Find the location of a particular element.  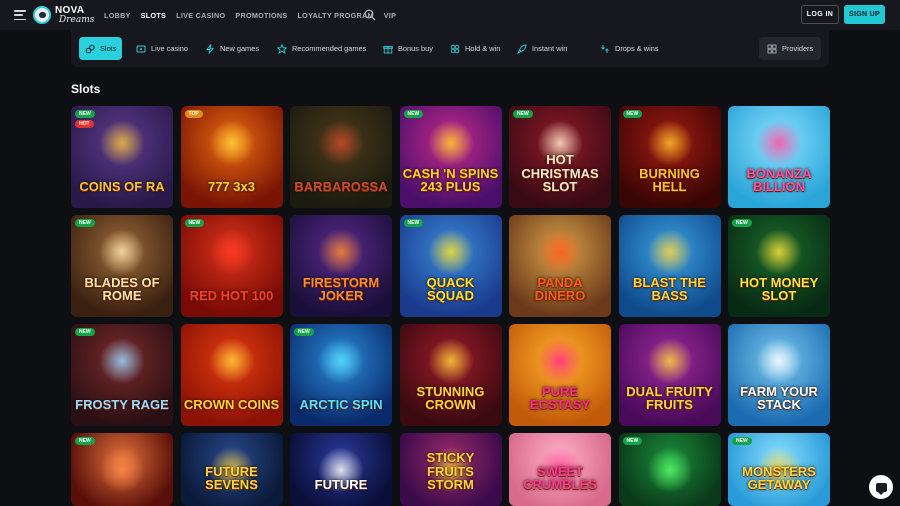

providers-button: Providers is located at coordinates (790, 48).